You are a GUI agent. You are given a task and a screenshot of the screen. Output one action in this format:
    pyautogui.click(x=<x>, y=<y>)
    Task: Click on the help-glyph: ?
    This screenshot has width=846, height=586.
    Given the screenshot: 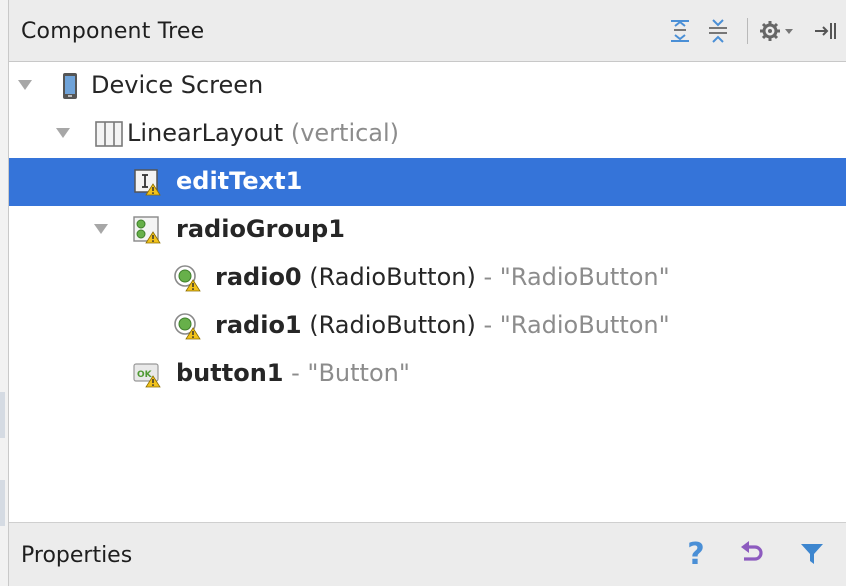 What is the action you would take?
    pyautogui.click(x=696, y=554)
    